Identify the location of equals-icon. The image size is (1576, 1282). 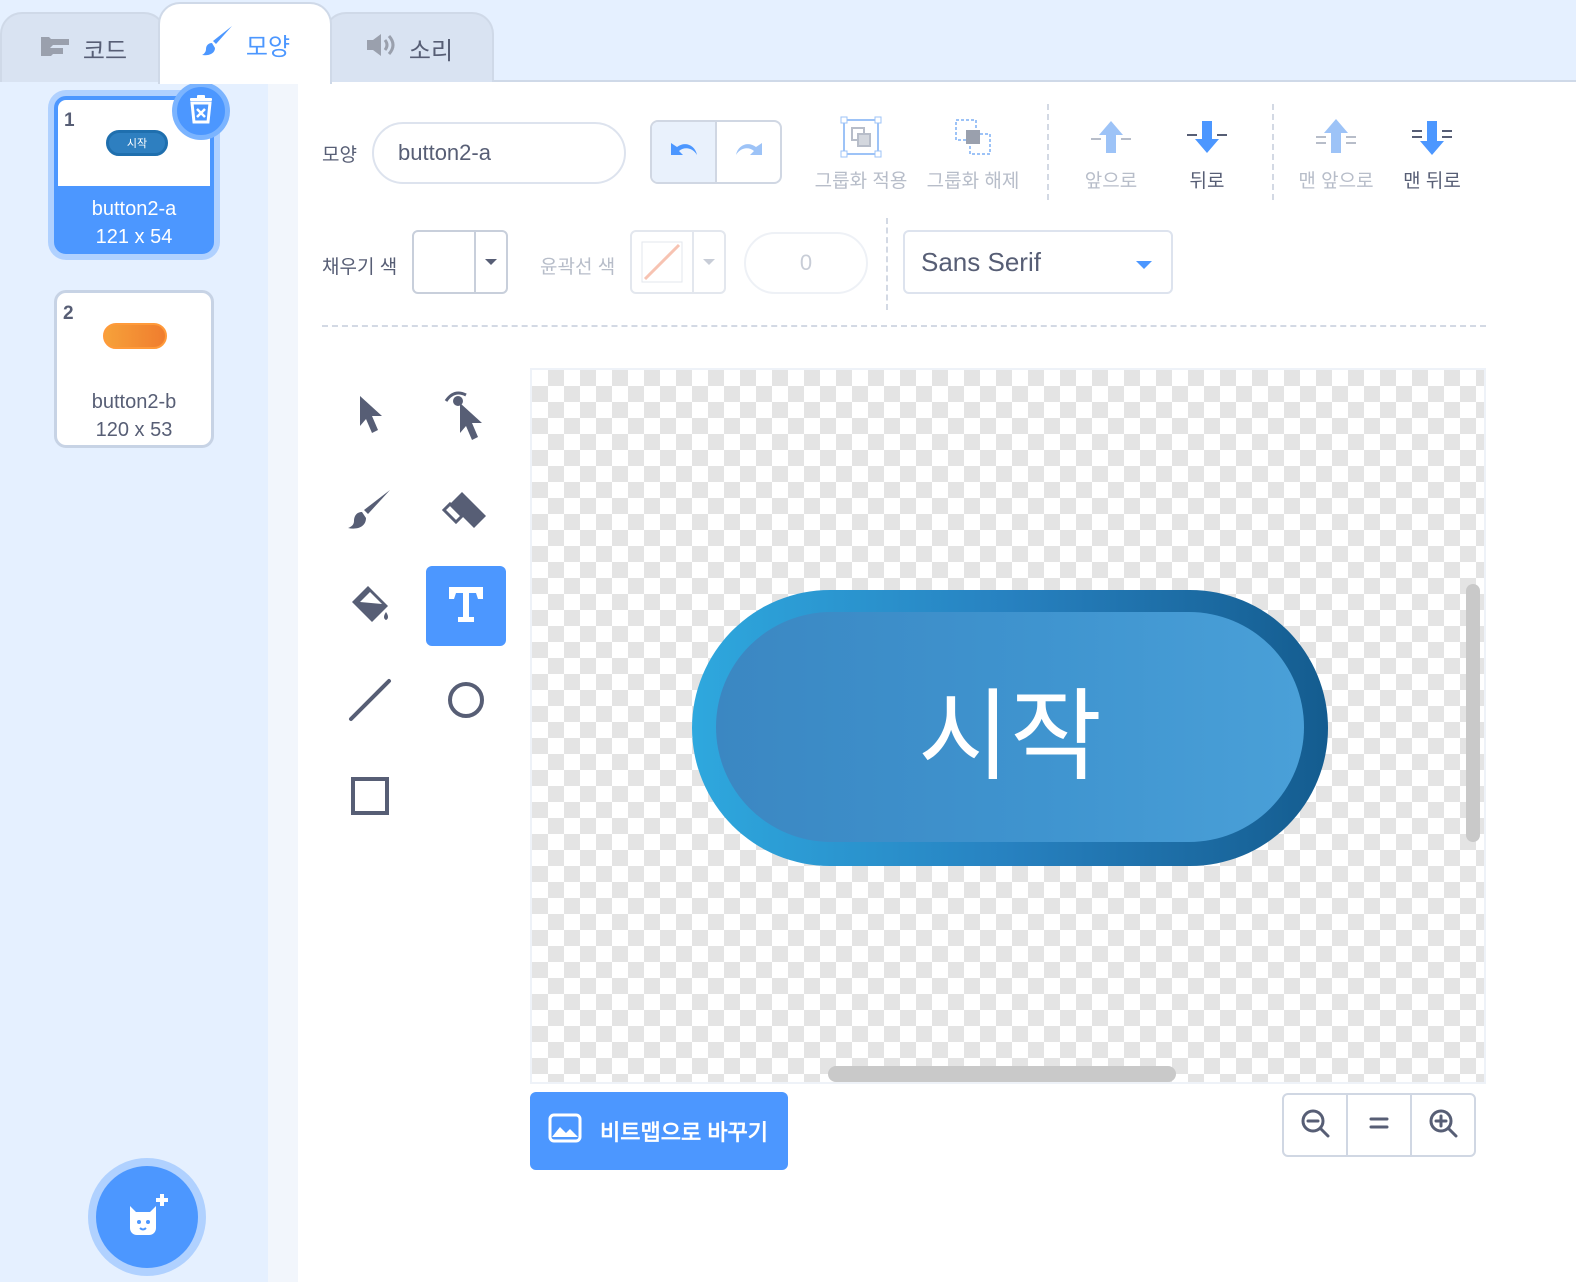
(1379, 1125).